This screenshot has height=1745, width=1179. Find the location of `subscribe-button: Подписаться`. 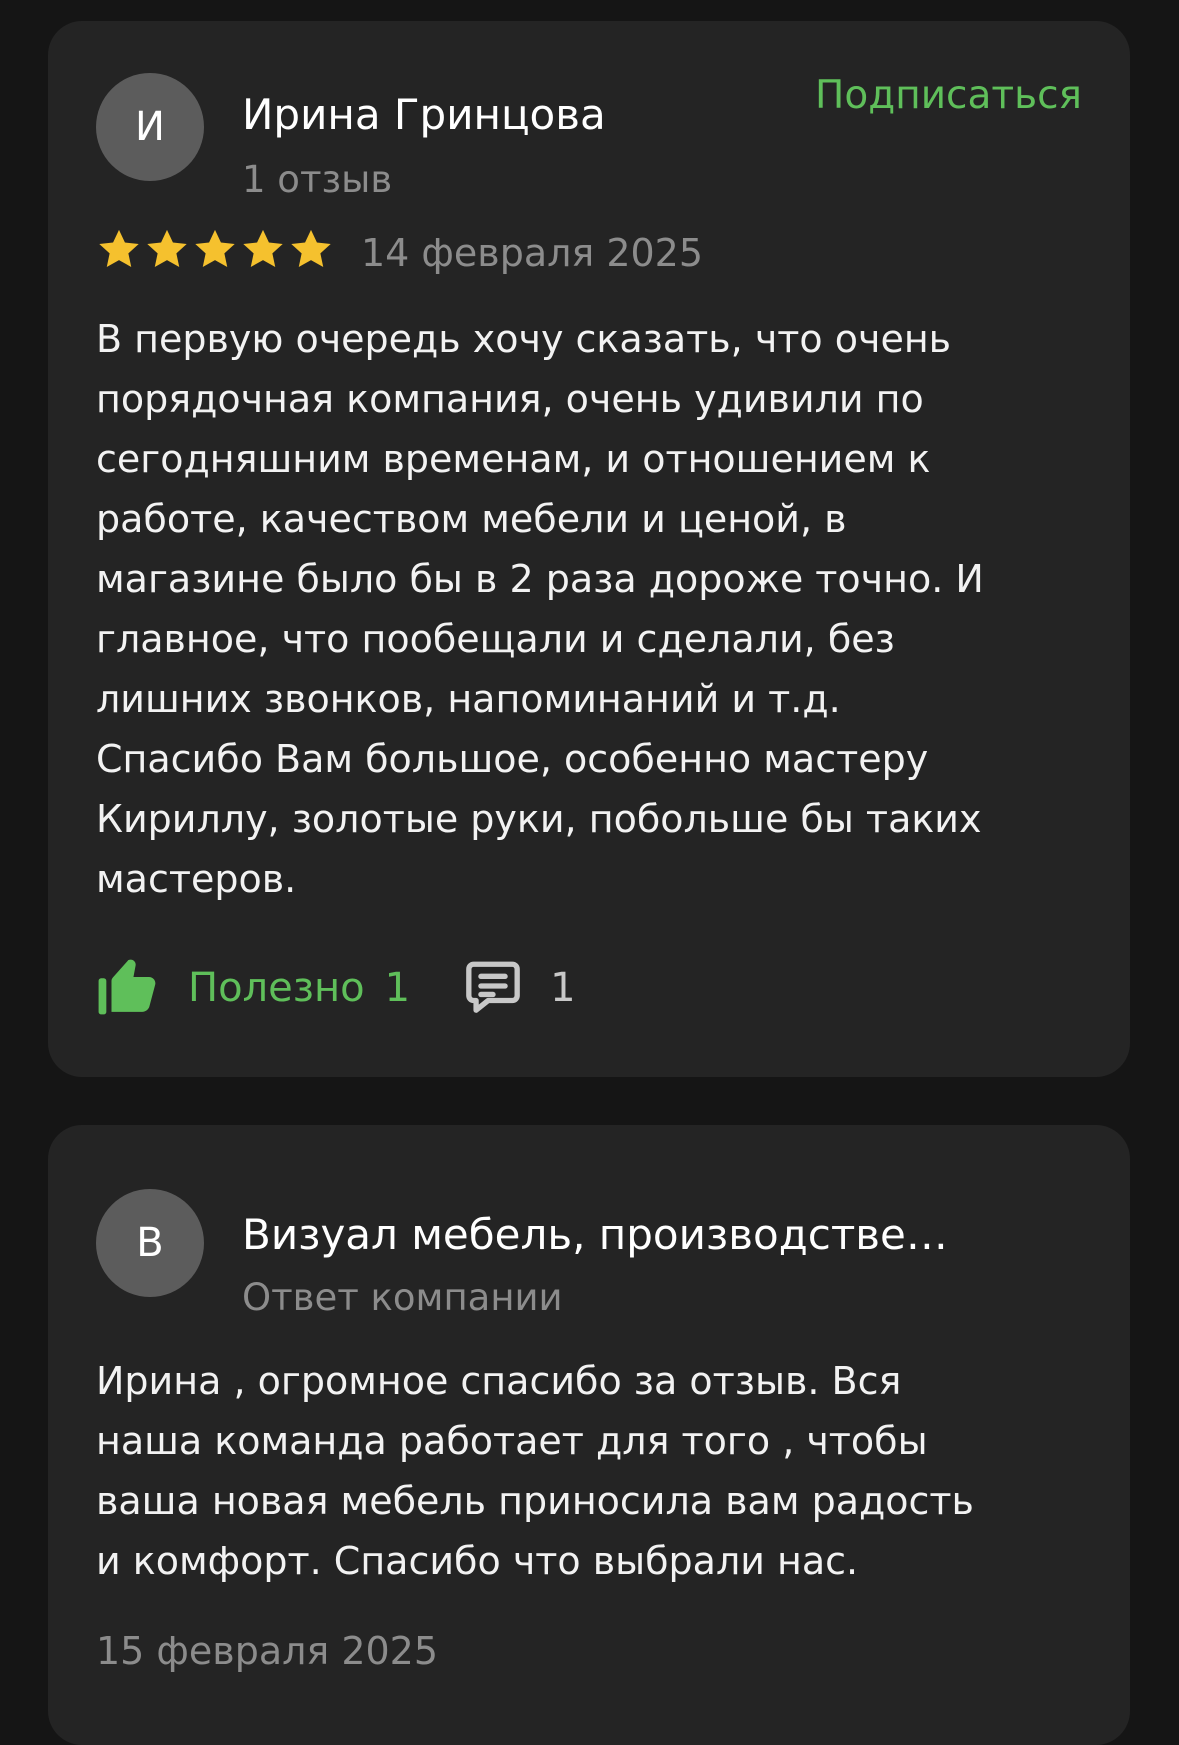

subscribe-button: Подписаться is located at coordinates (948, 96).